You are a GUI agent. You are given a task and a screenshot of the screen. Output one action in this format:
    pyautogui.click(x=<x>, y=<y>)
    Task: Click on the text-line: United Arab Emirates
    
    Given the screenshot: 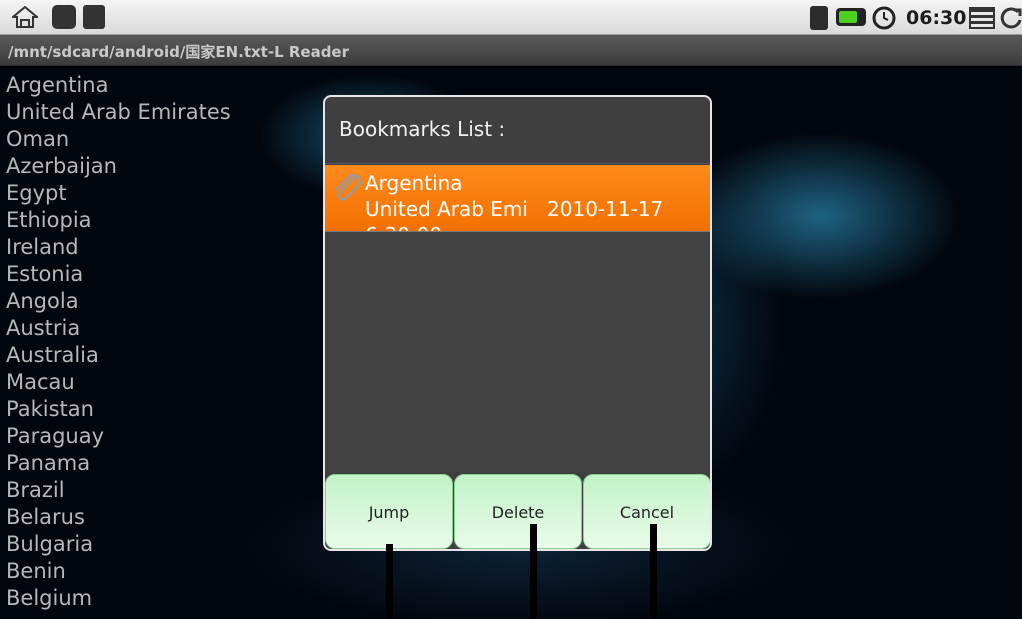 What is the action you would take?
    pyautogui.click(x=118, y=112)
    